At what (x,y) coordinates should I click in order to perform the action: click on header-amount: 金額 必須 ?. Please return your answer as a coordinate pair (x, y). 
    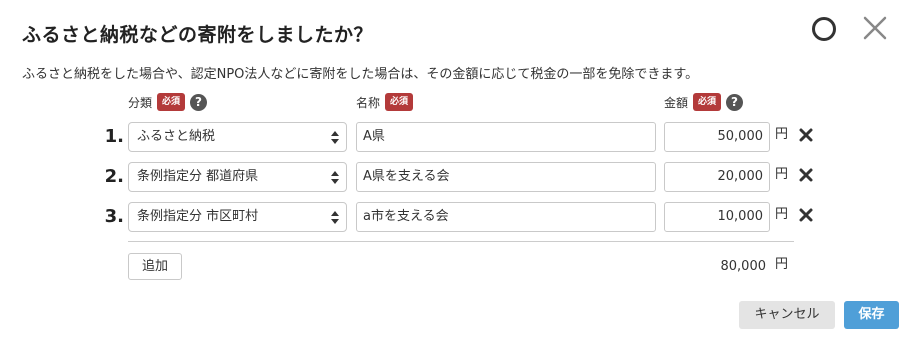
    Looking at the image, I should click on (704, 102).